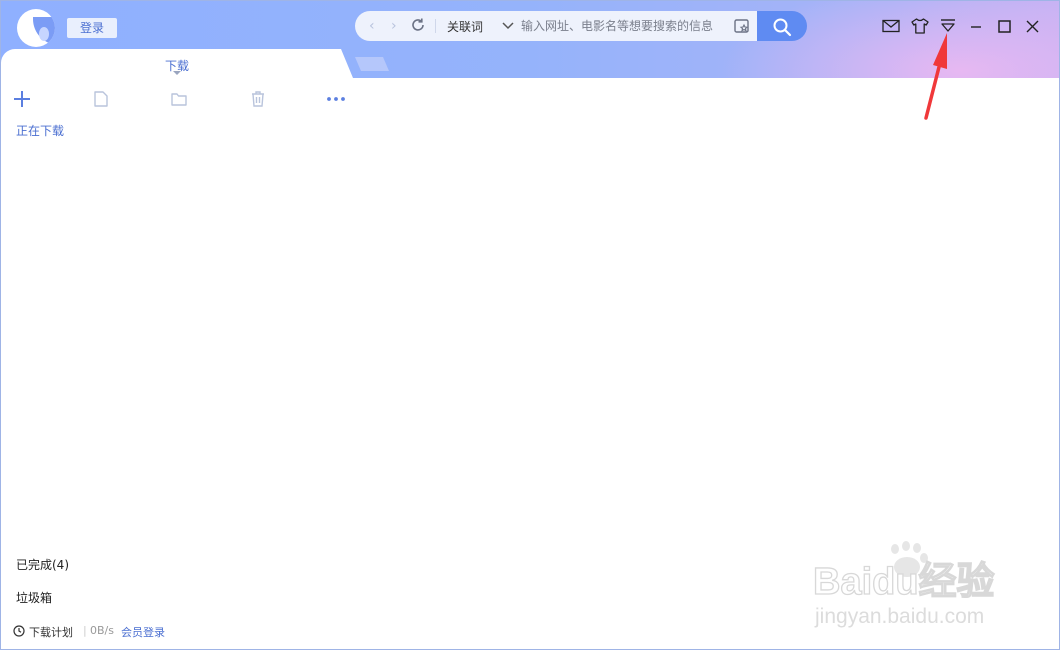 Image resolution: width=1060 pixels, height=650 pixels. I want to click on annotation-arrow, so click(935, 76).